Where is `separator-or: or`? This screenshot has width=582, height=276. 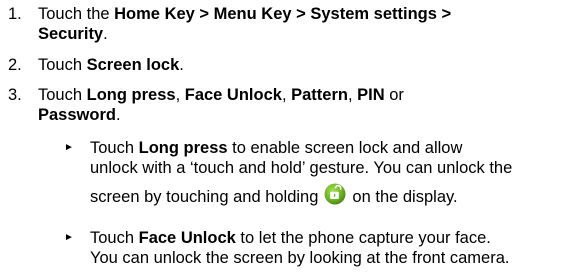 separator-or: or is located at coordinates (394, 95).